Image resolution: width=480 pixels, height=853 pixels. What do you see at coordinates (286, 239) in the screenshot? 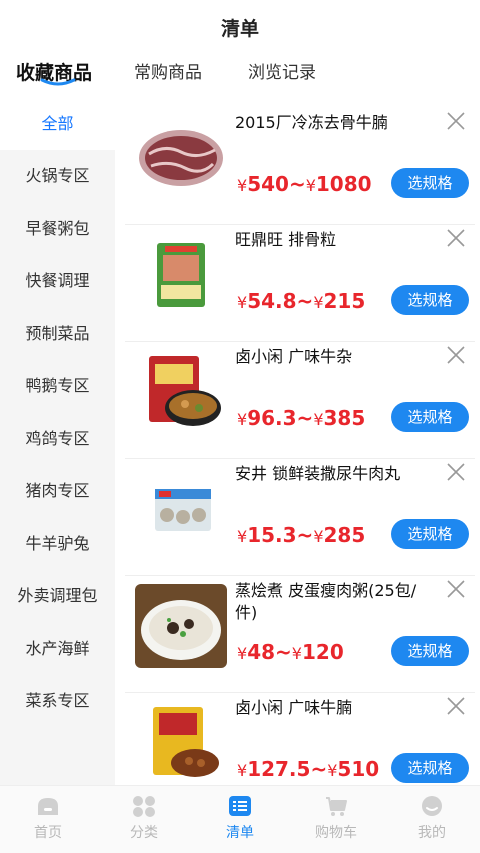
I see `product-name: 旺鼎旺 排骨粒` at bounding box center [286, 239].